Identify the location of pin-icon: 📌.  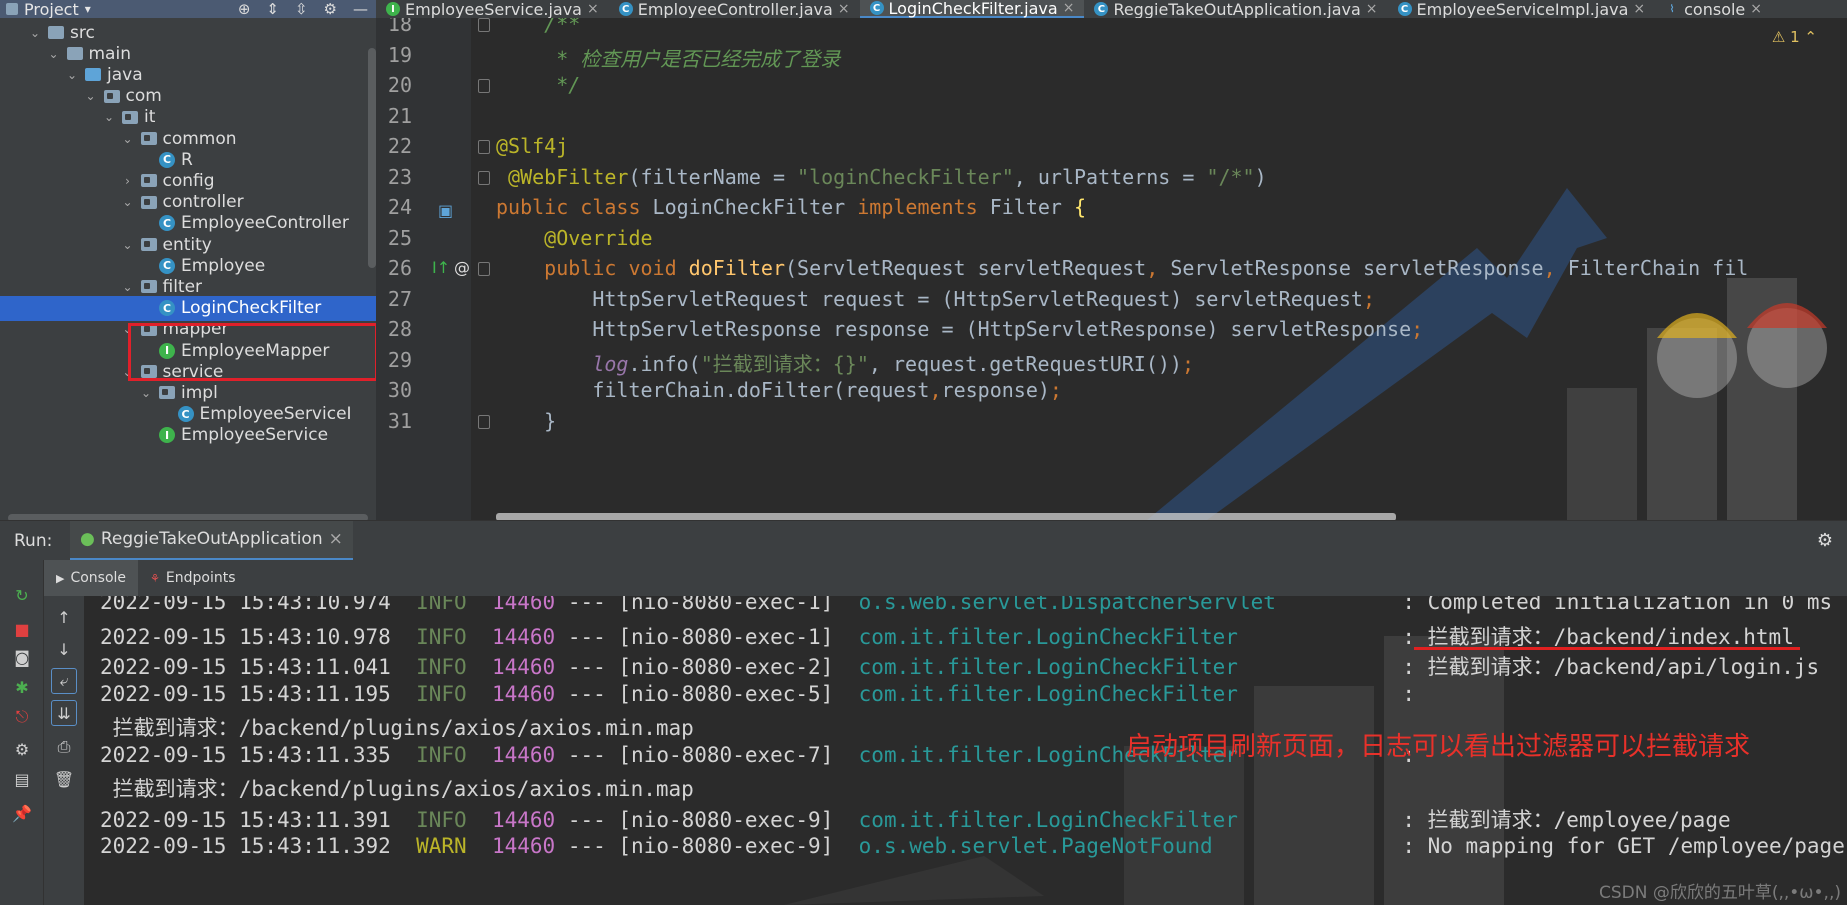
(22, 813).